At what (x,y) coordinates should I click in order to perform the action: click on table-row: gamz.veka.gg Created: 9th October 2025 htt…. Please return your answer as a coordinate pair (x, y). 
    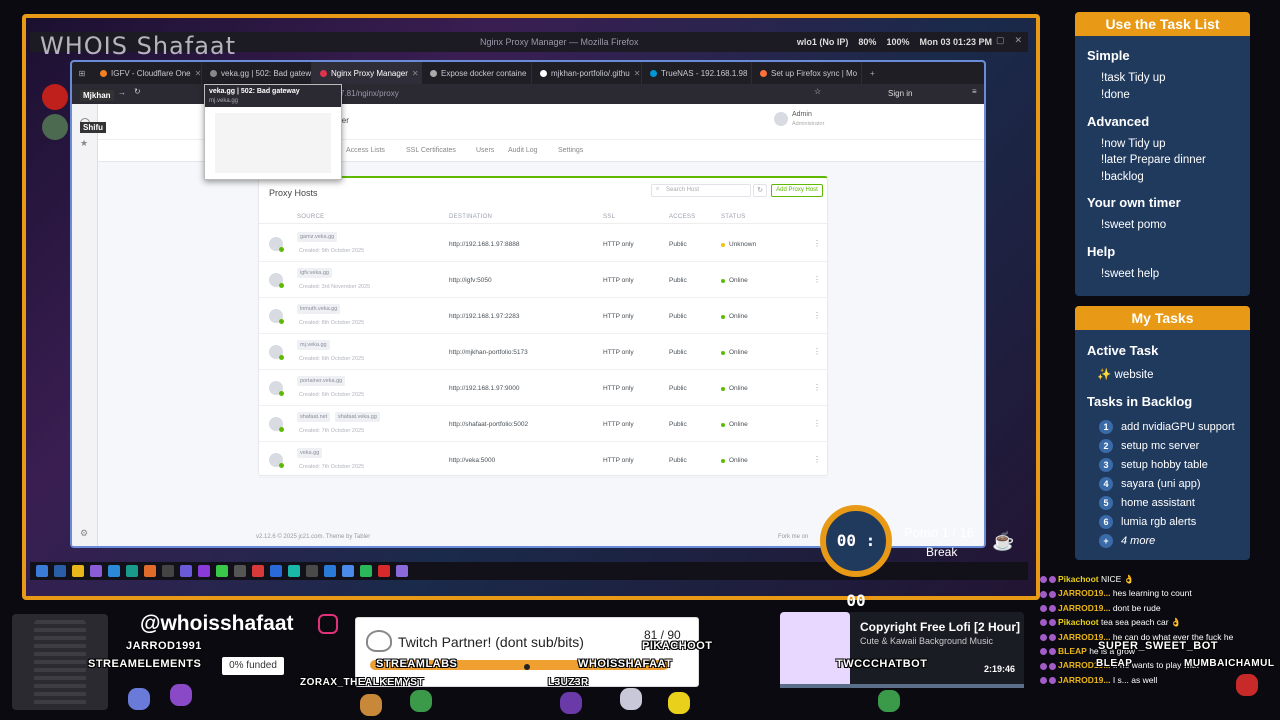
    Looking at the image, I should click on (544, 244).